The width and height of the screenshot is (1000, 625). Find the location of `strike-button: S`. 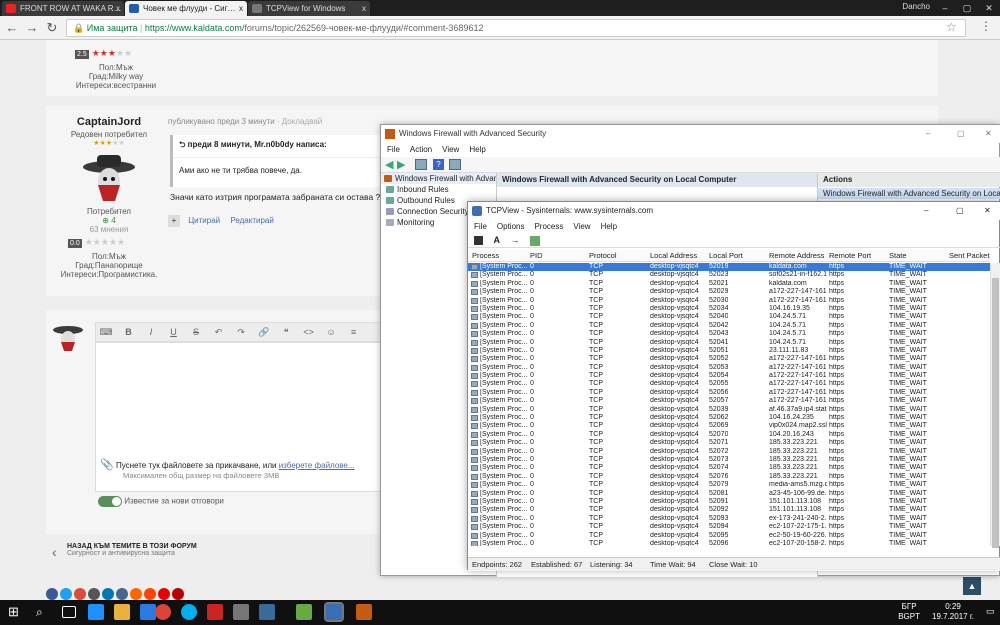

strike-button: S is located at coordinates (196, 332).